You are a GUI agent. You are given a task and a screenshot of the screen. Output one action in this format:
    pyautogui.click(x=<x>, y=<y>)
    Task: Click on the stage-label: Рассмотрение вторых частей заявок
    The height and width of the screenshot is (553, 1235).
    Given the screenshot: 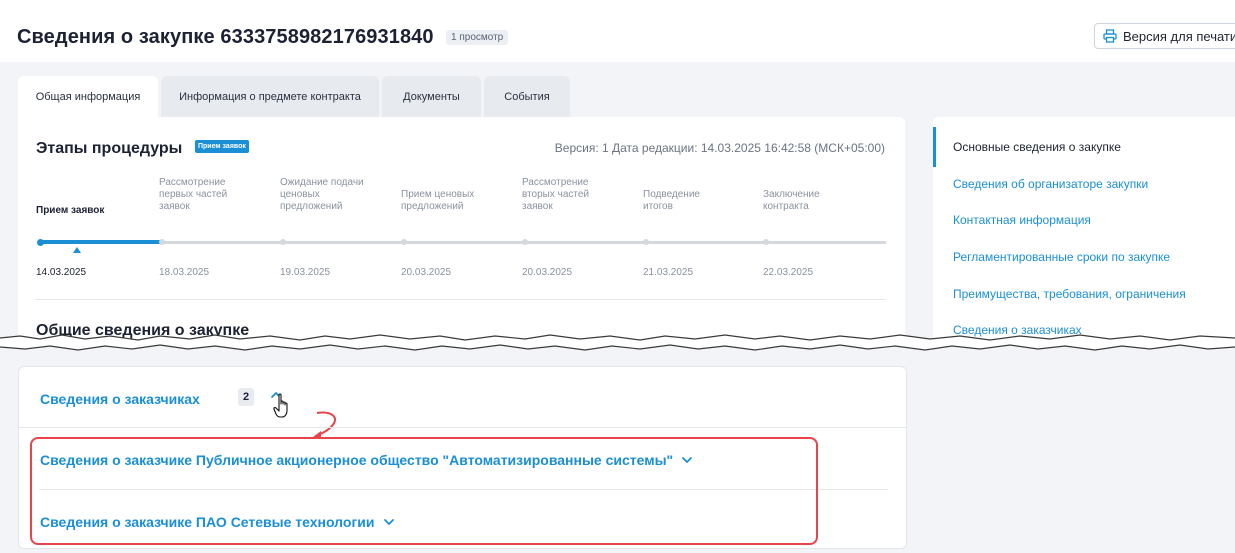 What is the action you would take?
    pyautogui.click(x=556, y=194)
    